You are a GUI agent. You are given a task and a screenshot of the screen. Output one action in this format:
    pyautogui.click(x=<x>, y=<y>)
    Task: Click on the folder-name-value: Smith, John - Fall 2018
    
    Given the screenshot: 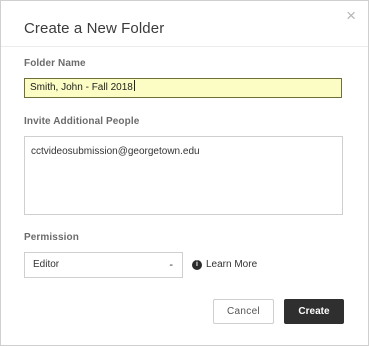 What is the action you would take?
    pyautogui.click(x=81, y=87)
    